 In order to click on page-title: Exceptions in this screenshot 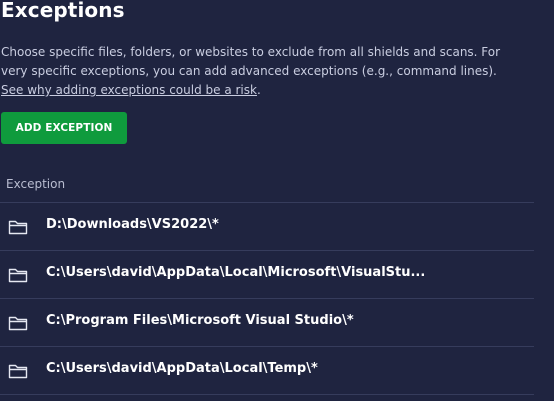, I will do `click(63, 11)`.